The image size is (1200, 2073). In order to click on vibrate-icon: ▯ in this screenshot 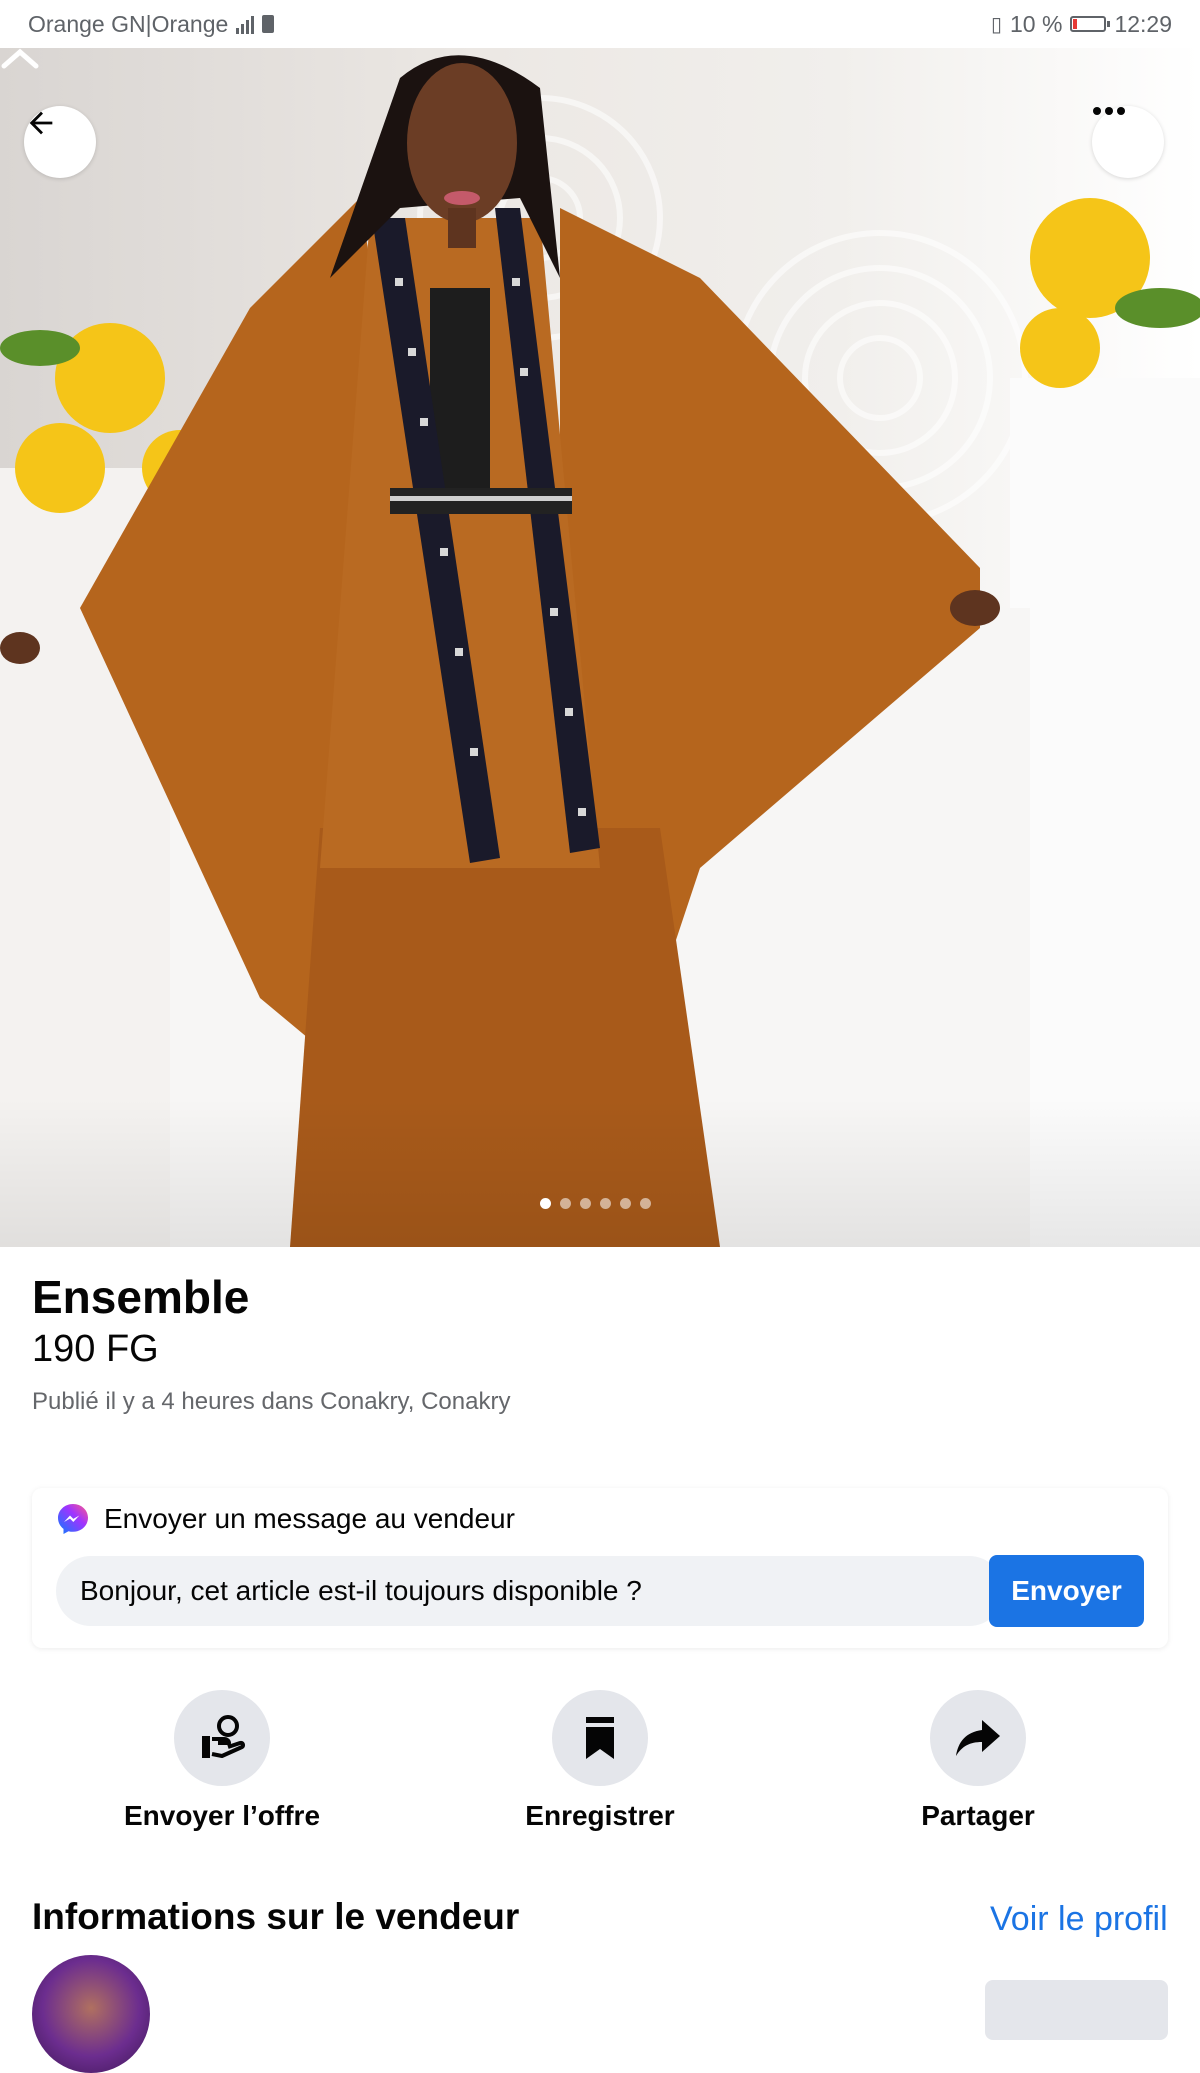, I will do `click(996, 24)`.